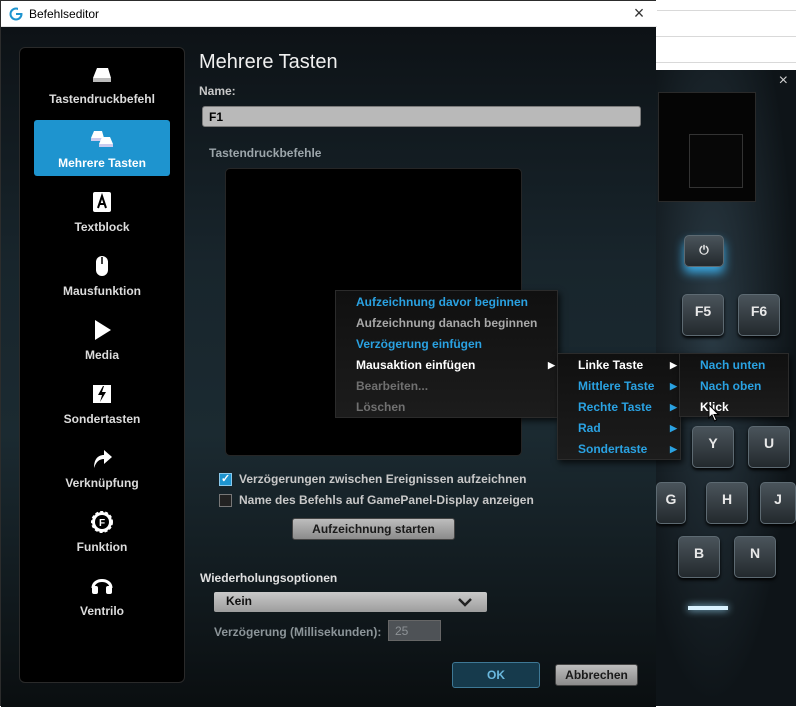 This screenshot has height=707, width=796. Describe the element at coordinates (421, 116) in the screenshot. I see `name-input` at that location.